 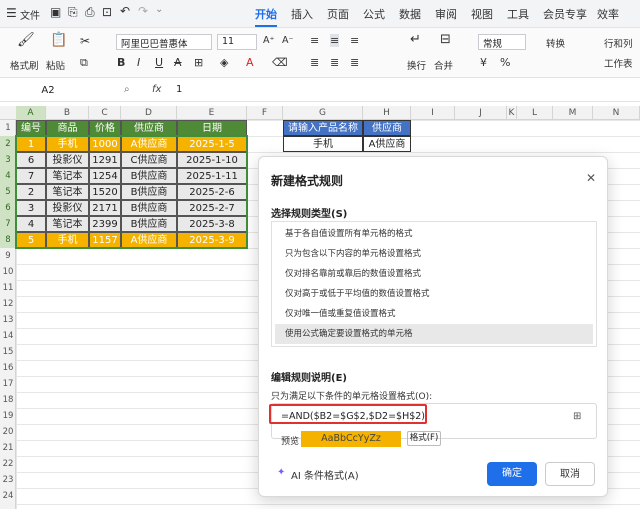 I want to click on align-right-icon: ≣, so click(x=354, y=62).